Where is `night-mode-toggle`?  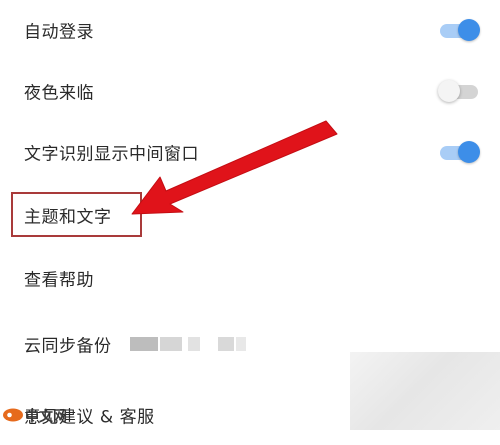 night-mode-toggle is located at coordinates (459, 91).